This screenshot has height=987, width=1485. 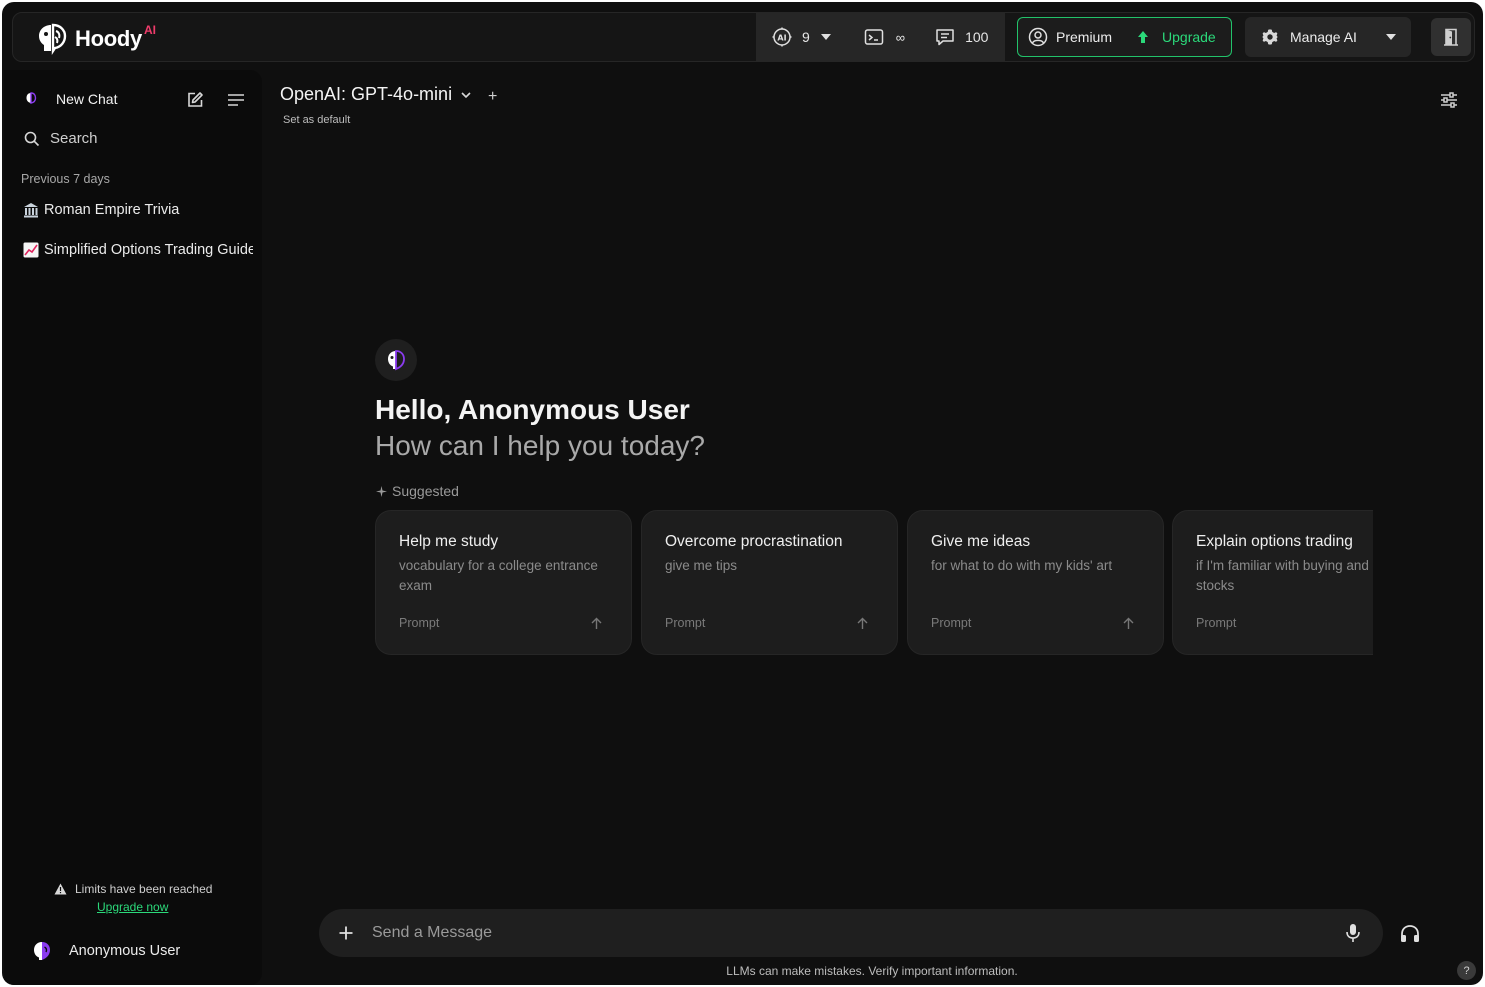 I want to click on user-circle-icon, so click(x=1038, y=37).